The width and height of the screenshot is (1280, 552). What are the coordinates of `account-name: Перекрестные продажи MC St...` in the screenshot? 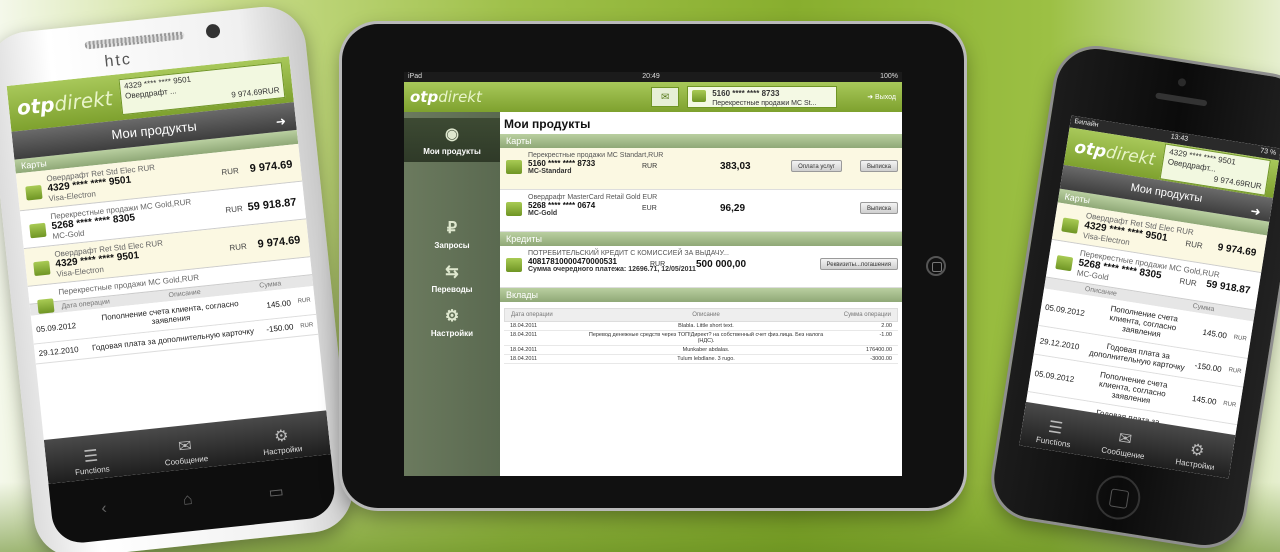 It's located at (764, 104).